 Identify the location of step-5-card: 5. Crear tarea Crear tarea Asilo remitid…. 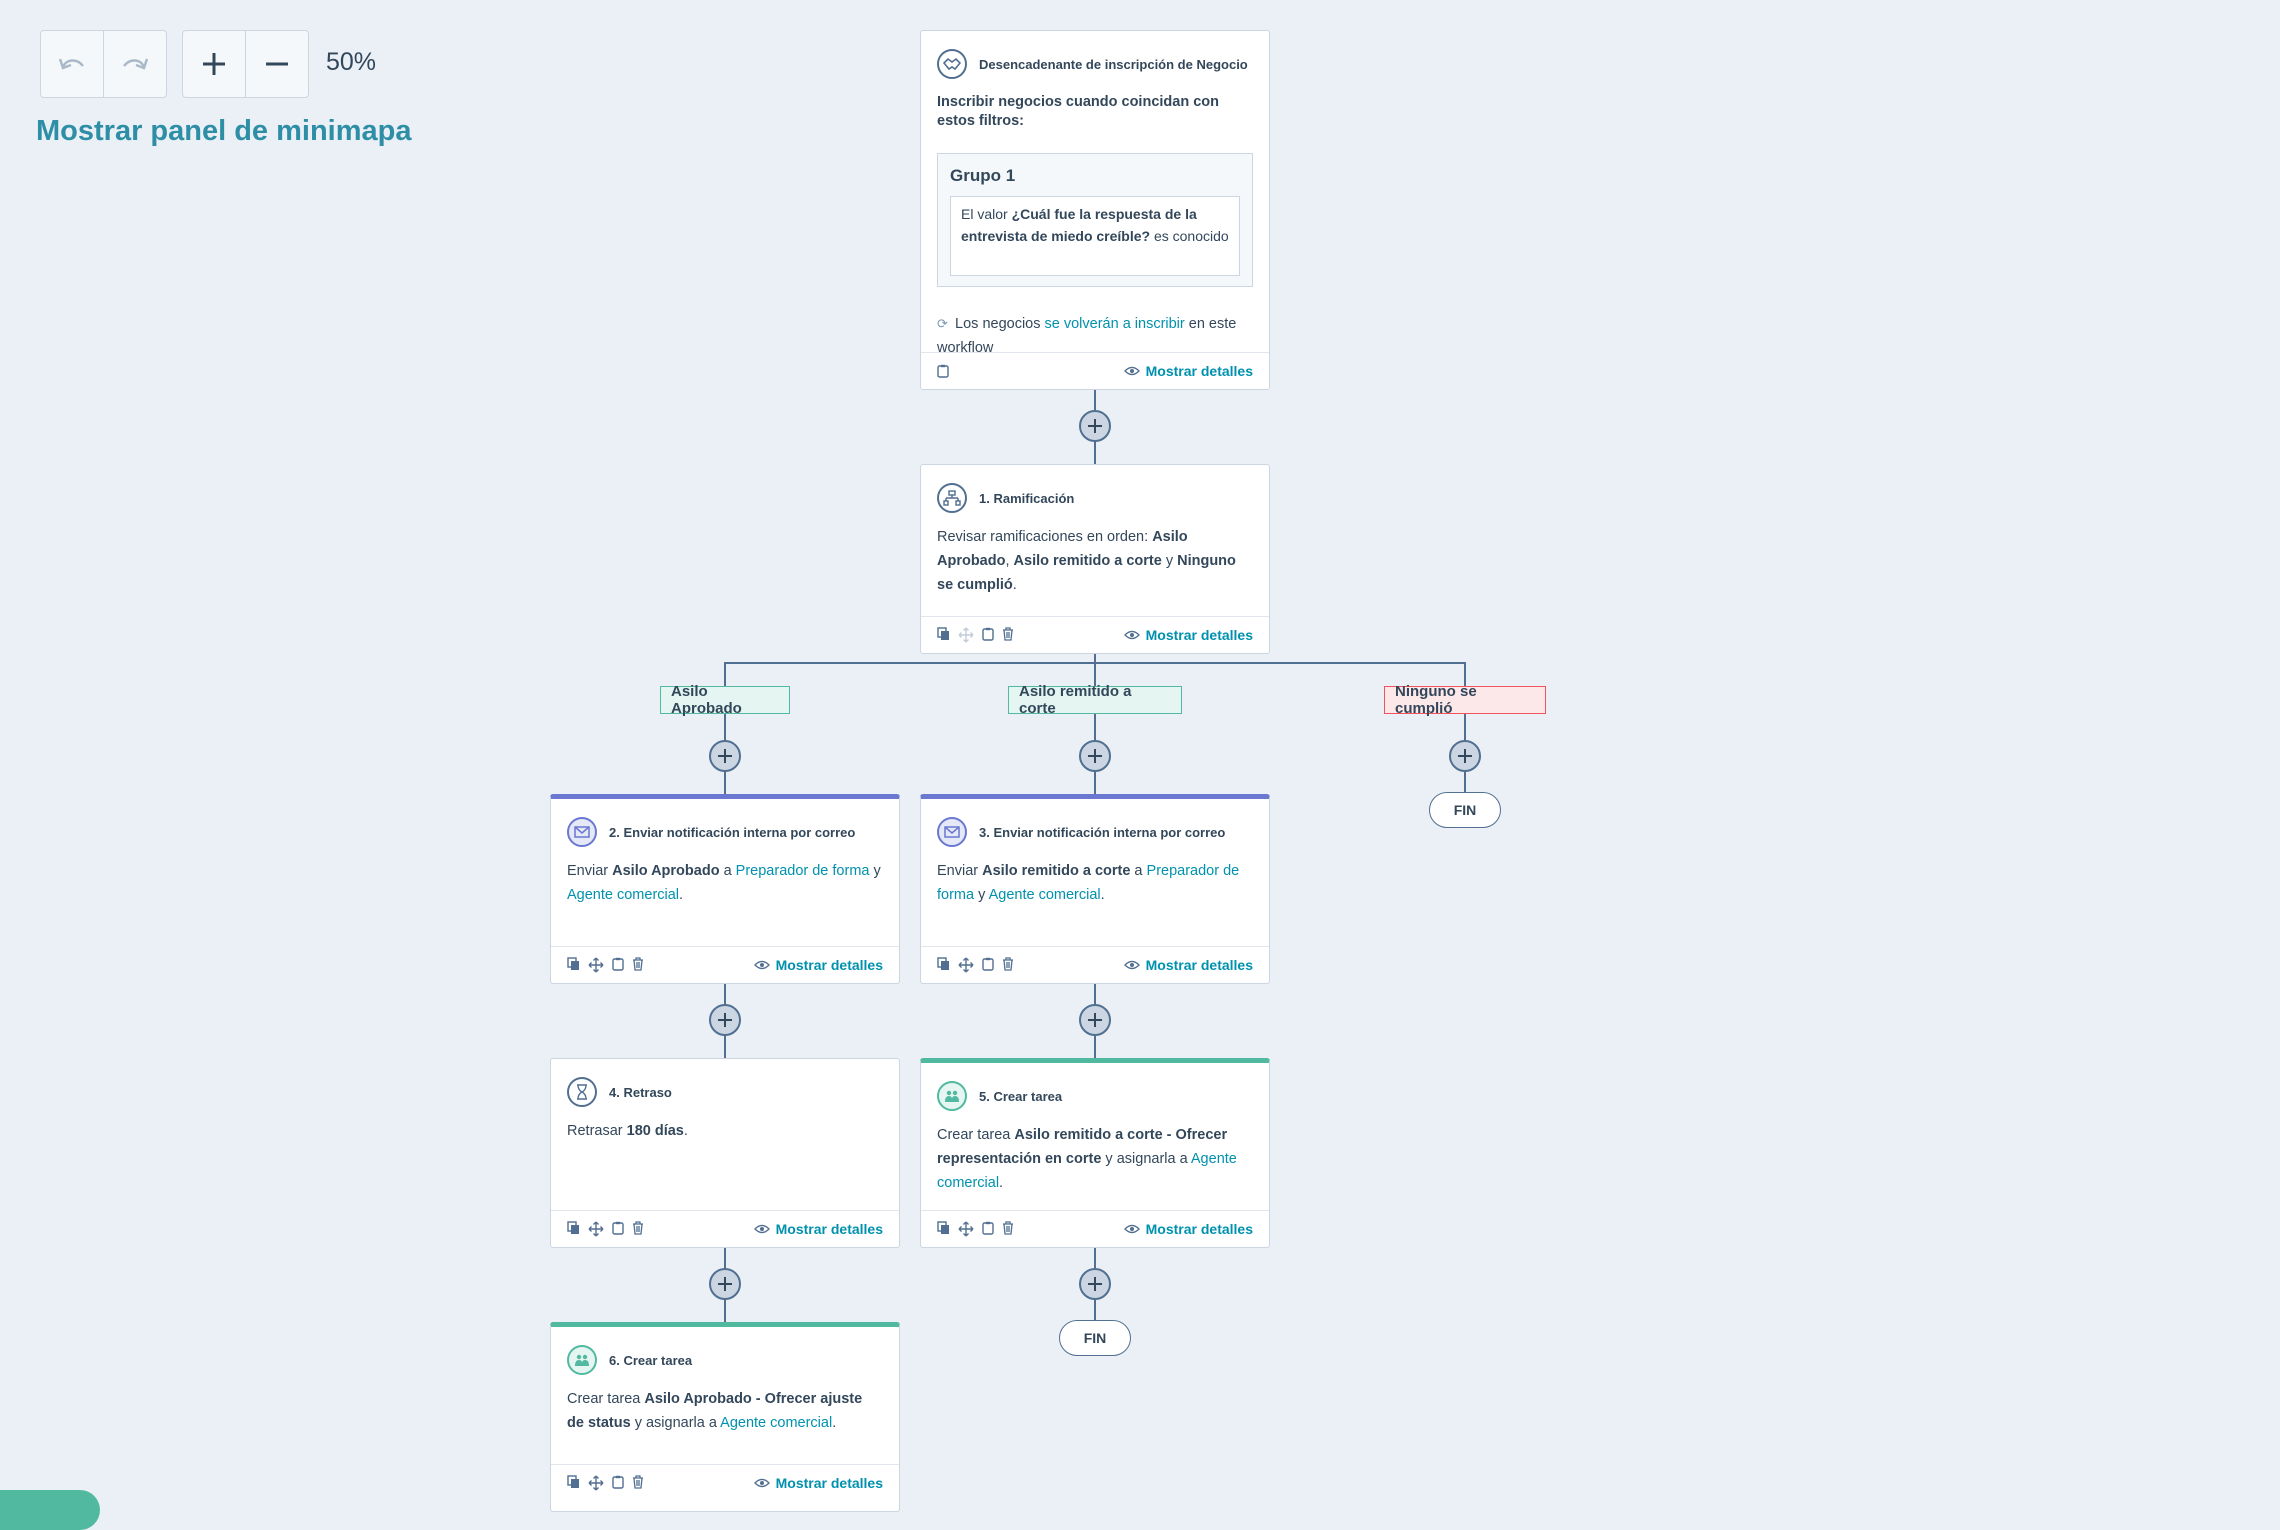
(1095, 1153).